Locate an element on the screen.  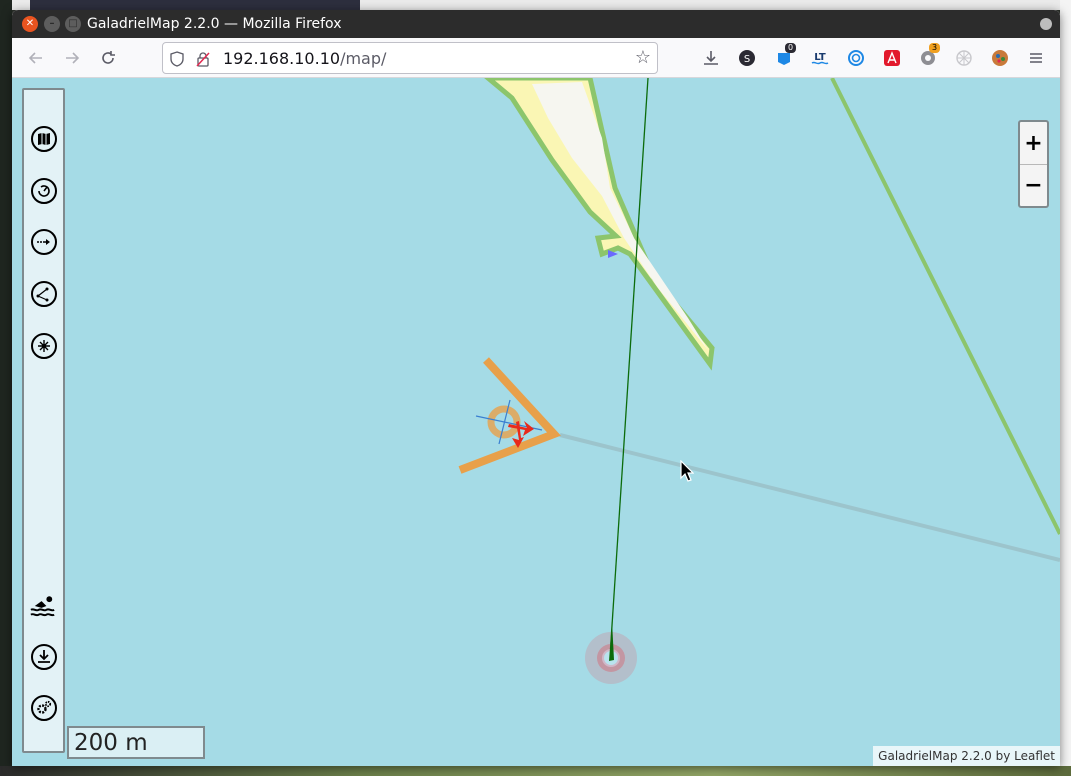
adobe-icon is located at coordinates (892, 58).